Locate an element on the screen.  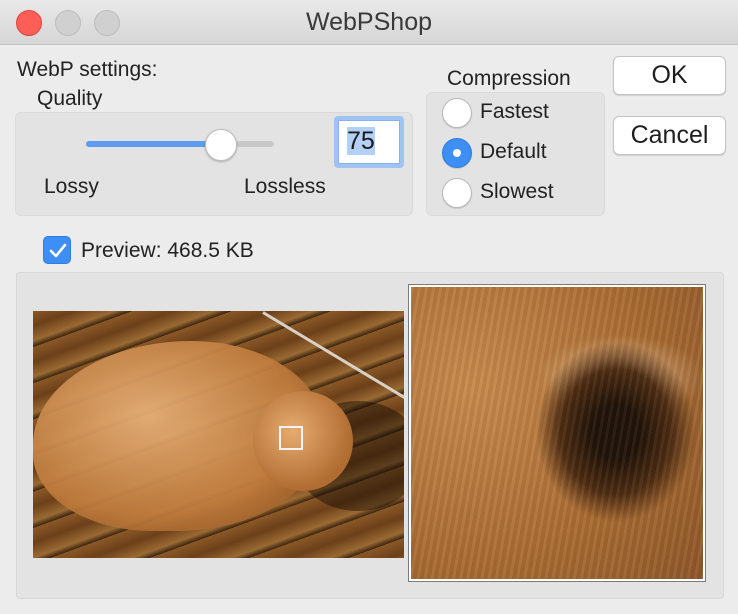
quality-slider-track is located at coordinates (180, 144).